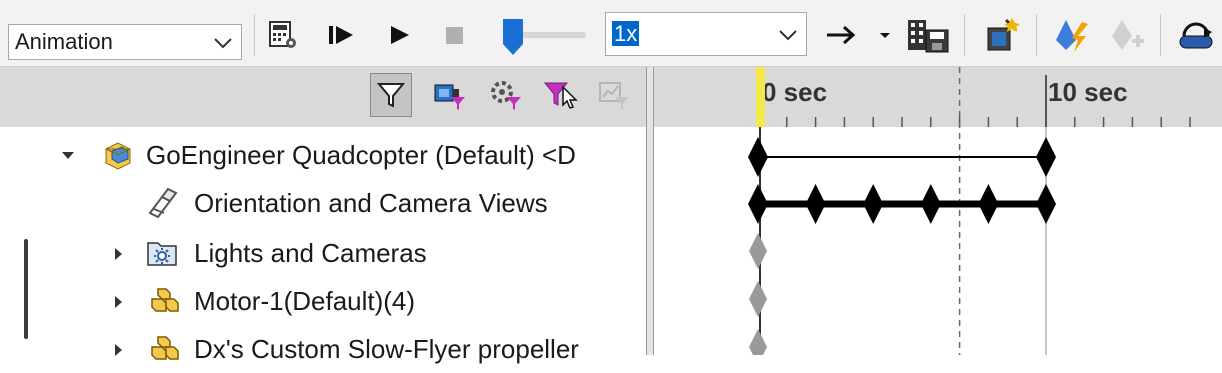 This screenshot has width=1222, height=373. Describe the element at coordinates (341, 35) in the screenshot. I see `play-from-start-icon` at that location.